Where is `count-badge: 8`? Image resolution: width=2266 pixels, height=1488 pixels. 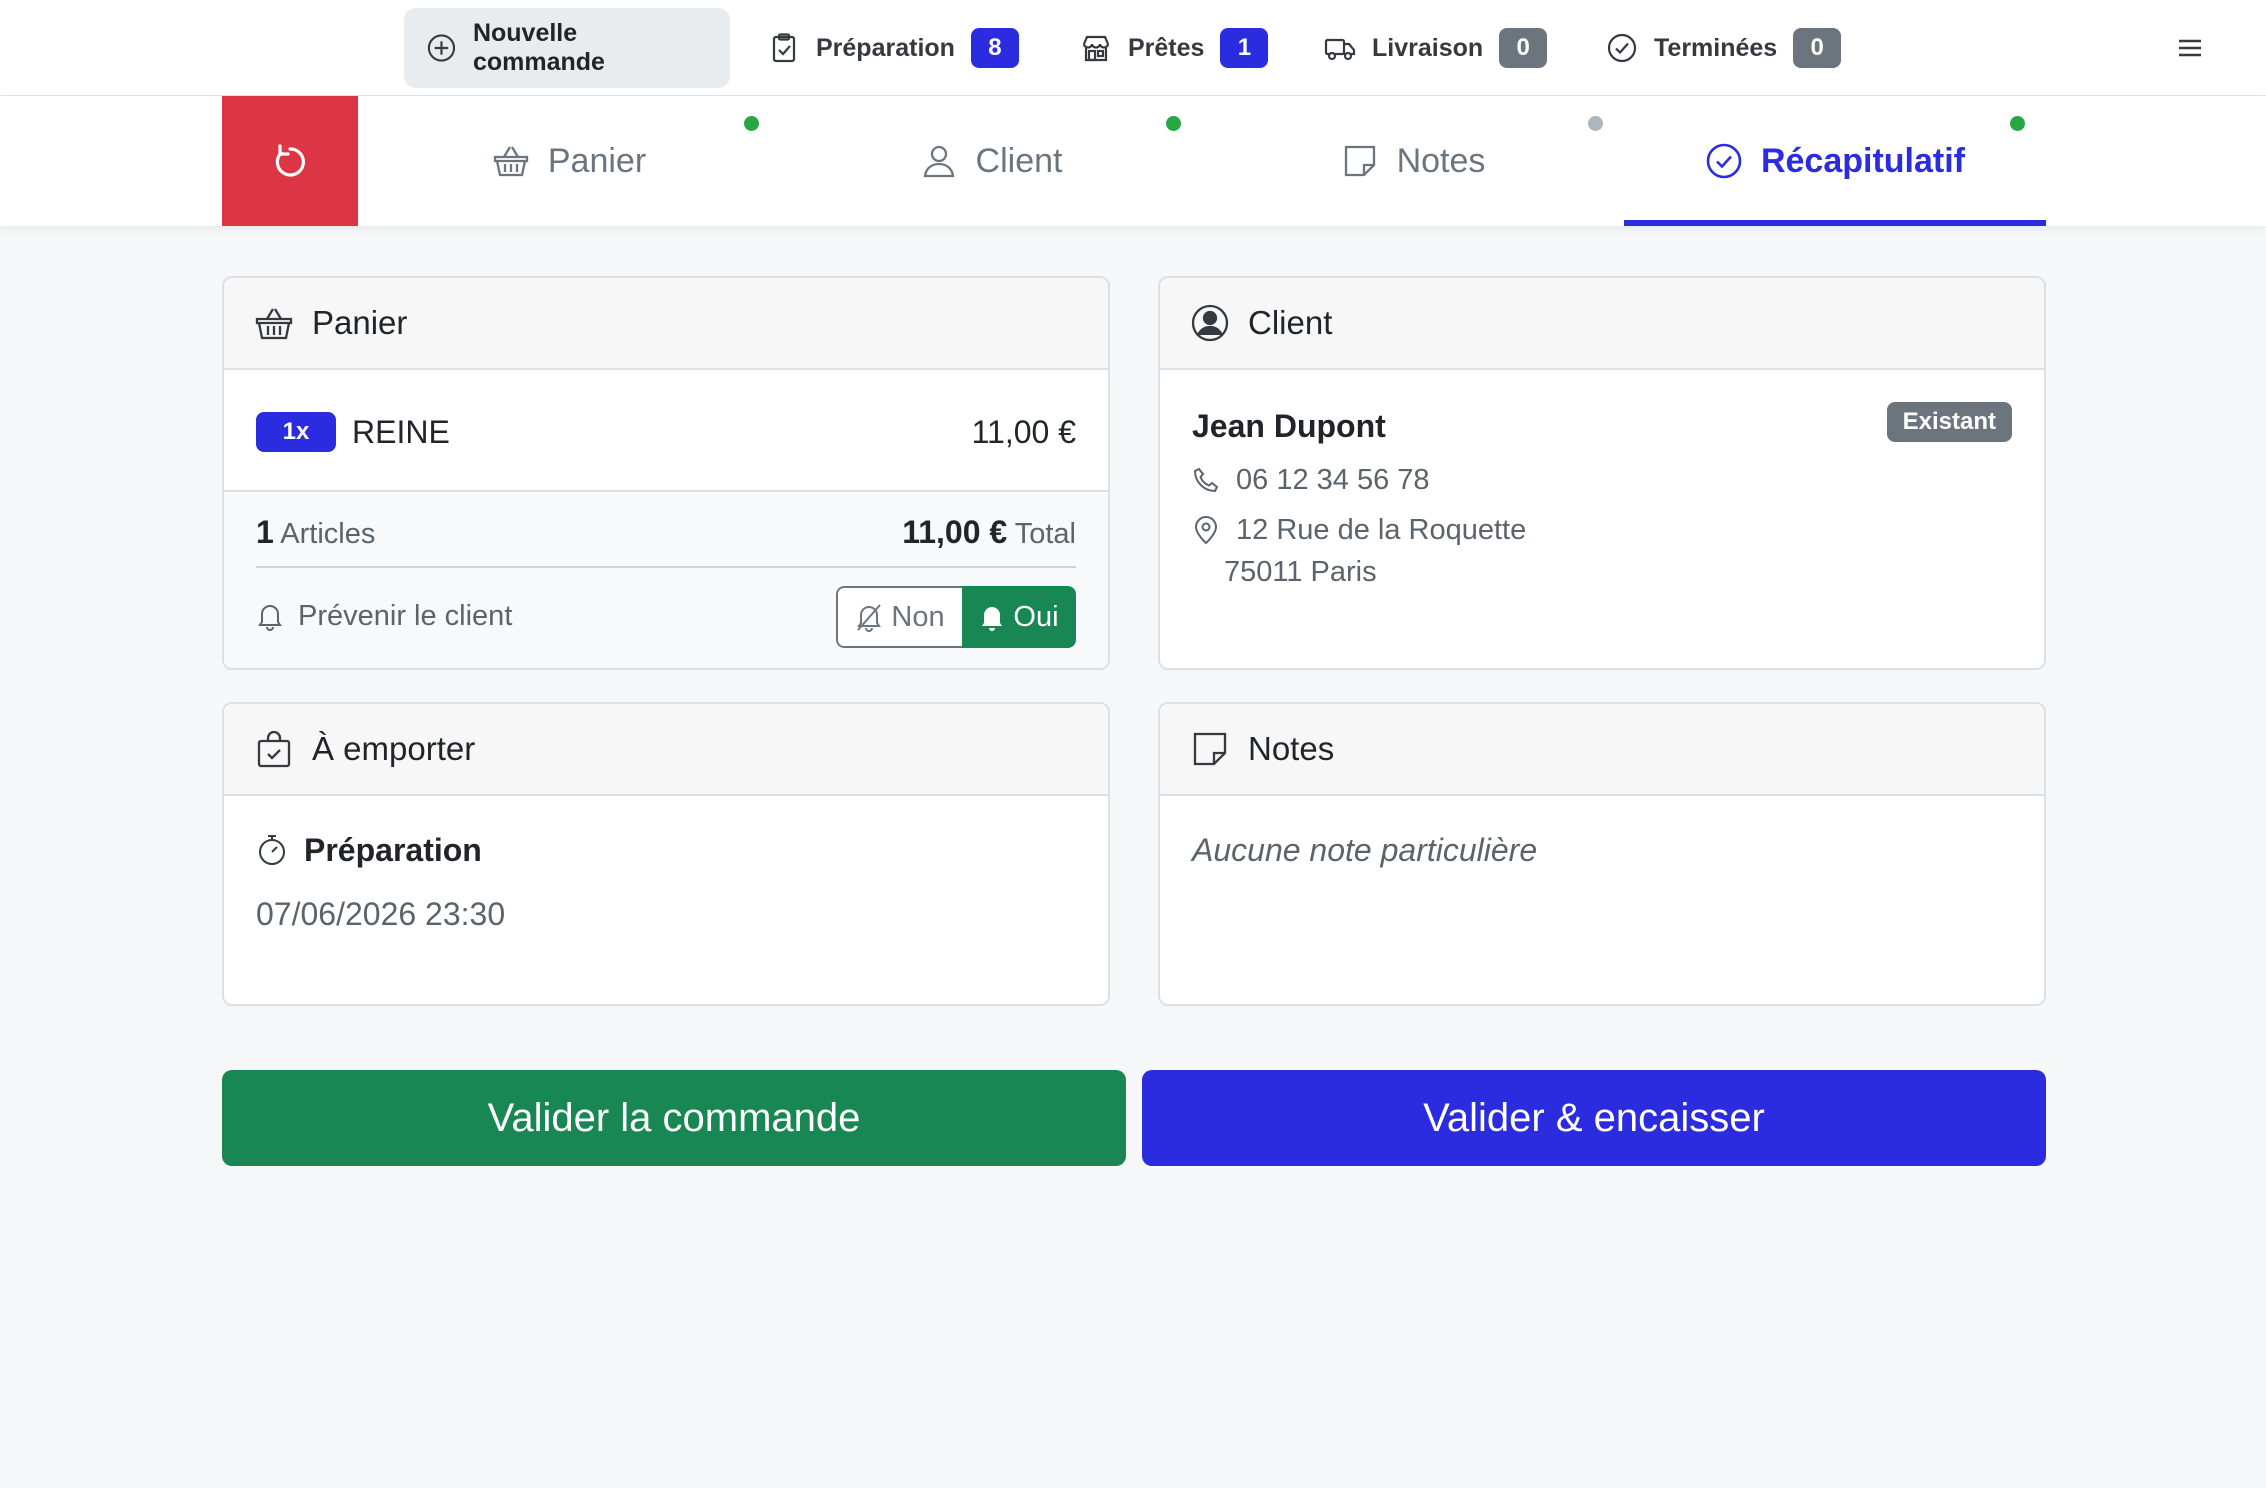
count-badge: 8 is located at coordinates (994, 48).